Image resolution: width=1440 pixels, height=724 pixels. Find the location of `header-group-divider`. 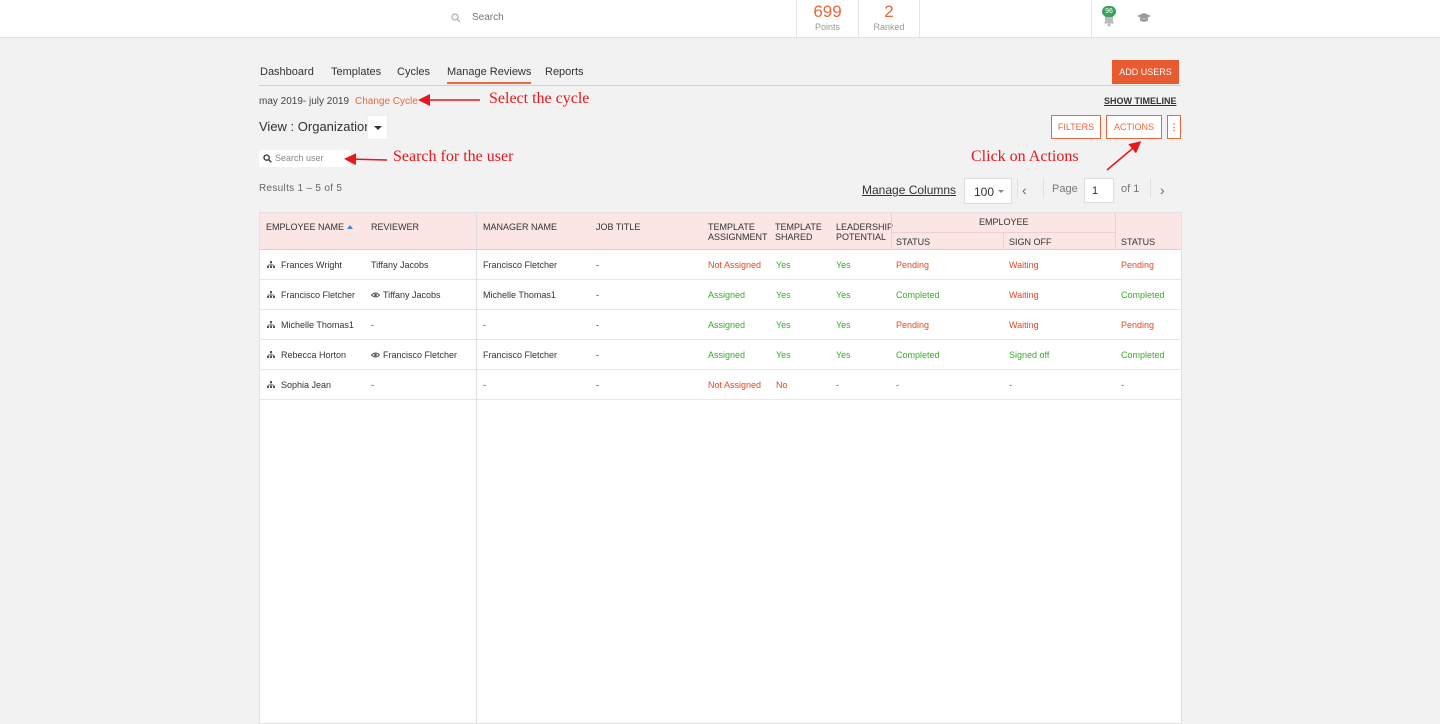

header-group-divider is located at coordinates (1004, 232).